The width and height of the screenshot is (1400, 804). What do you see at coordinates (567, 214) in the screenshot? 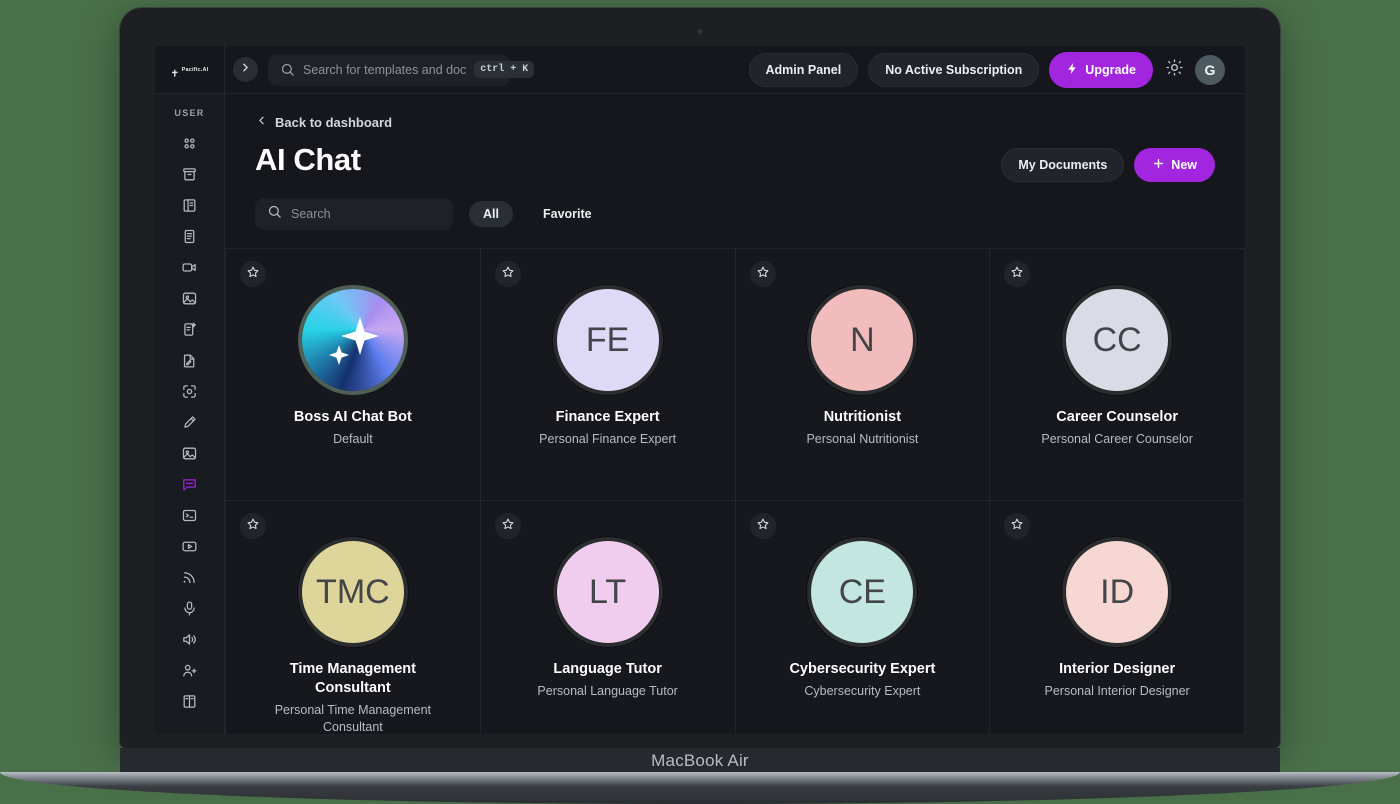
I see `tab-favorite: Favorite` at bounding box center [567, 214].